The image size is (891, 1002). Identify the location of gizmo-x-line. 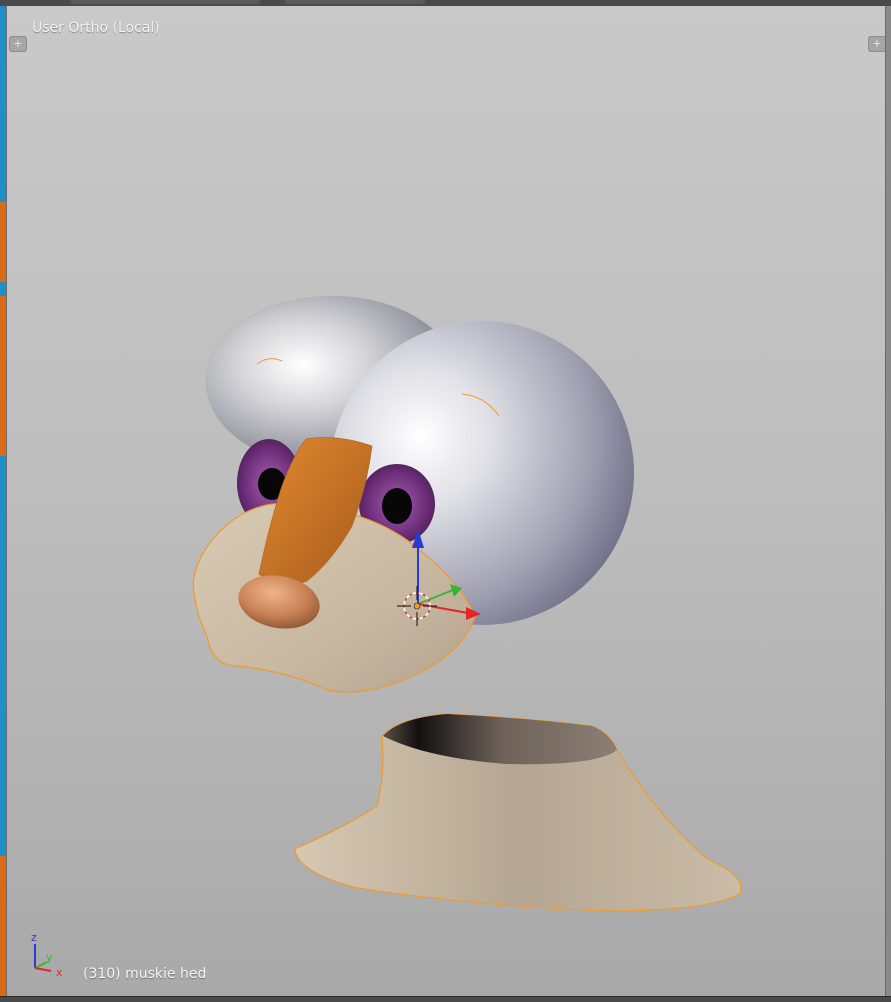
(43, 969).